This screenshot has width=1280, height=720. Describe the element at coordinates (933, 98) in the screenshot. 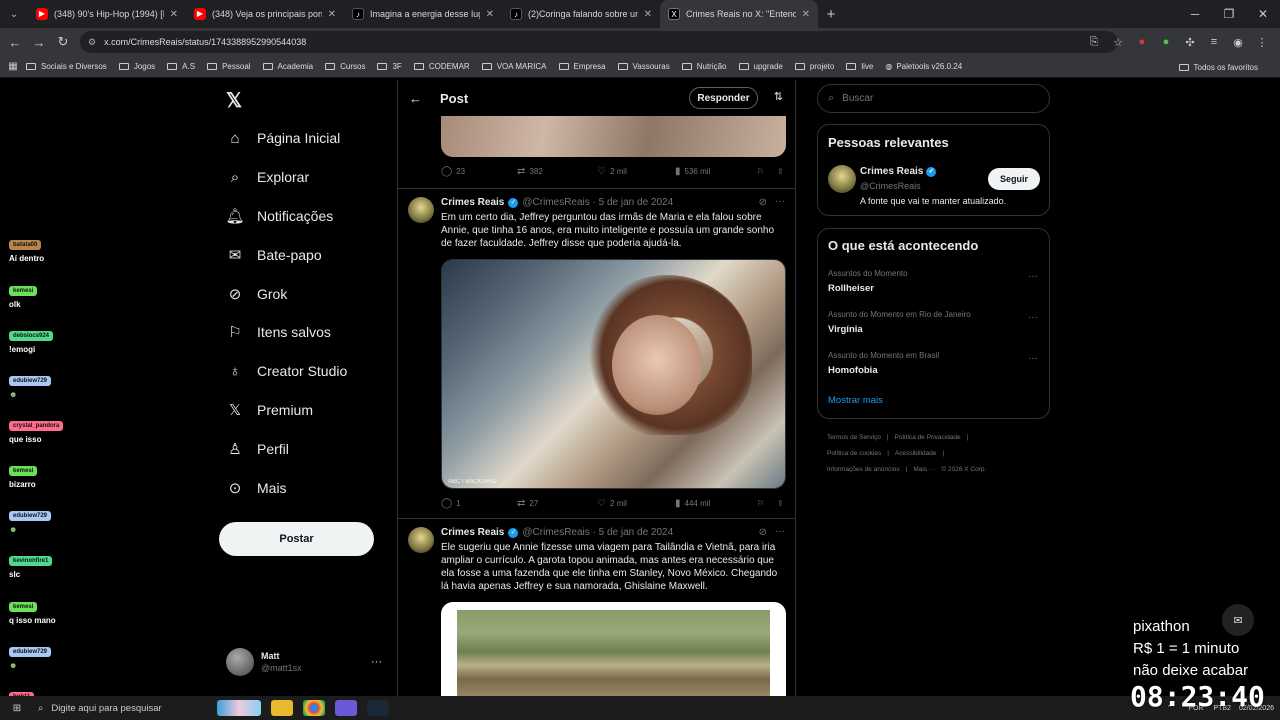

I see `search-input: ⌕ Buscar` at that location.